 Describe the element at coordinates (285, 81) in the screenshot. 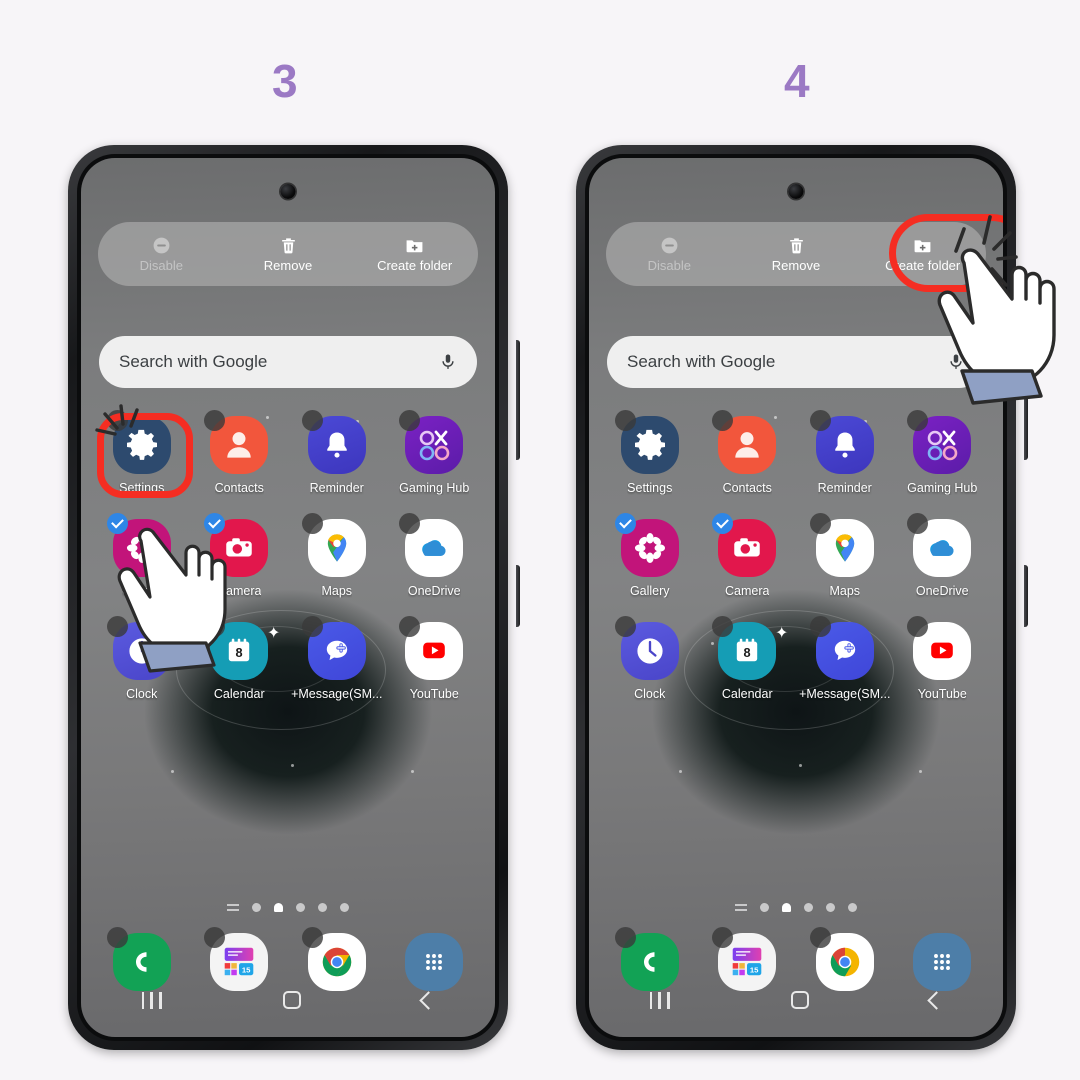

I see `step-number-3: 3` at that location.